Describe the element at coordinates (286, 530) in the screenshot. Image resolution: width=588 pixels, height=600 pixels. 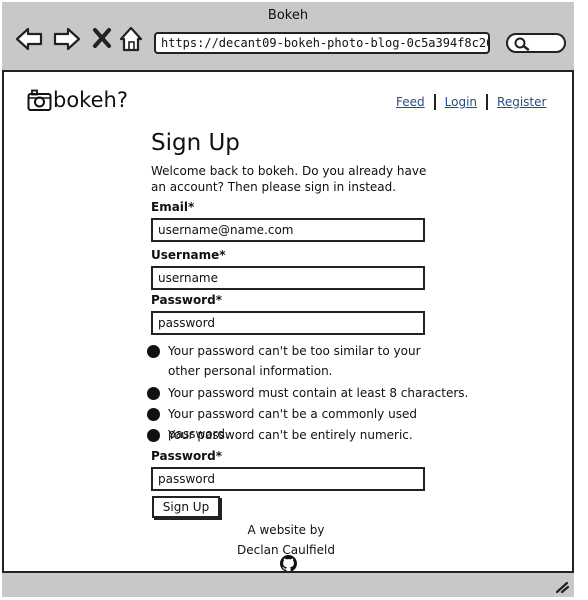
I see `footer-credit-line: A website by` at that location.